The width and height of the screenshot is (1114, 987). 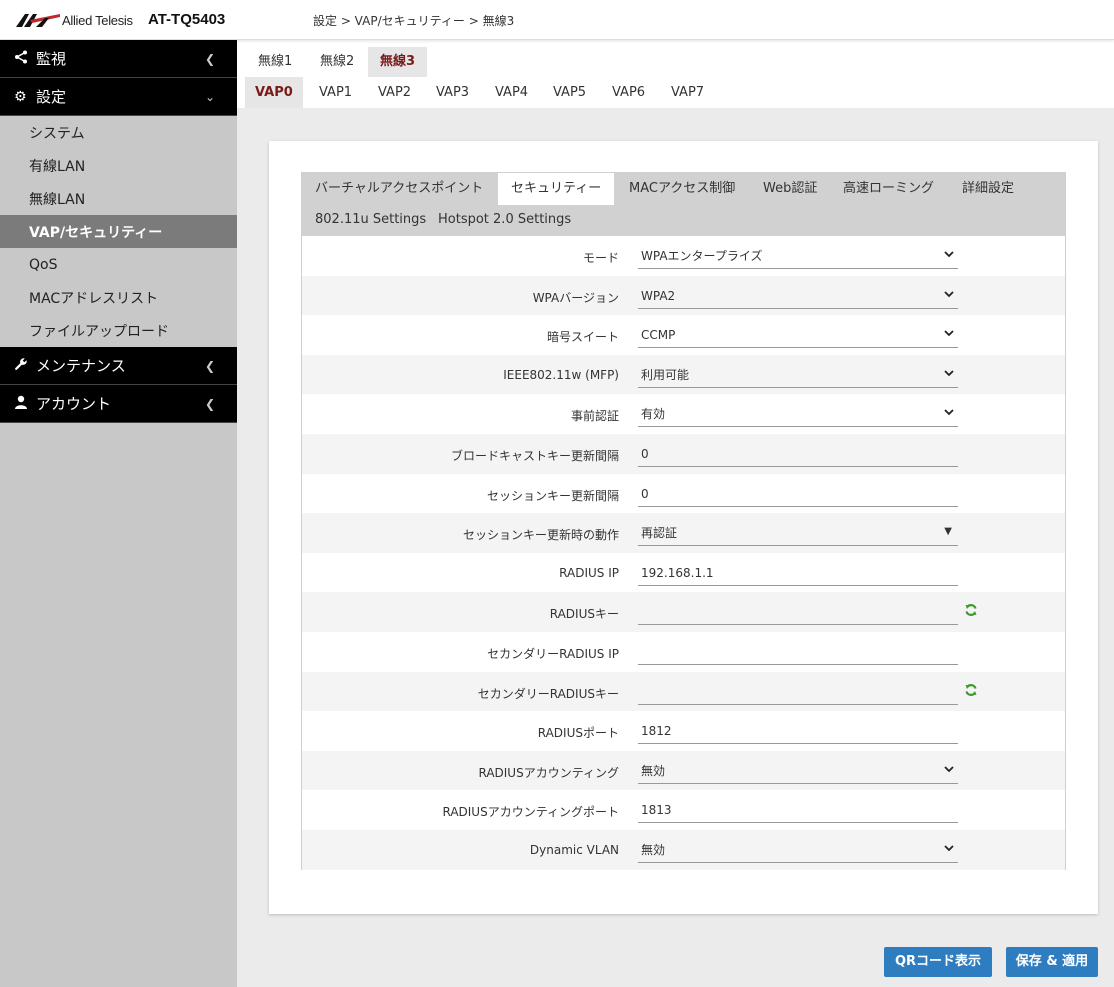 I want to click on sidebar-subitem-vap-security: VAP/セキュリティー, so click(x=118, y=231).